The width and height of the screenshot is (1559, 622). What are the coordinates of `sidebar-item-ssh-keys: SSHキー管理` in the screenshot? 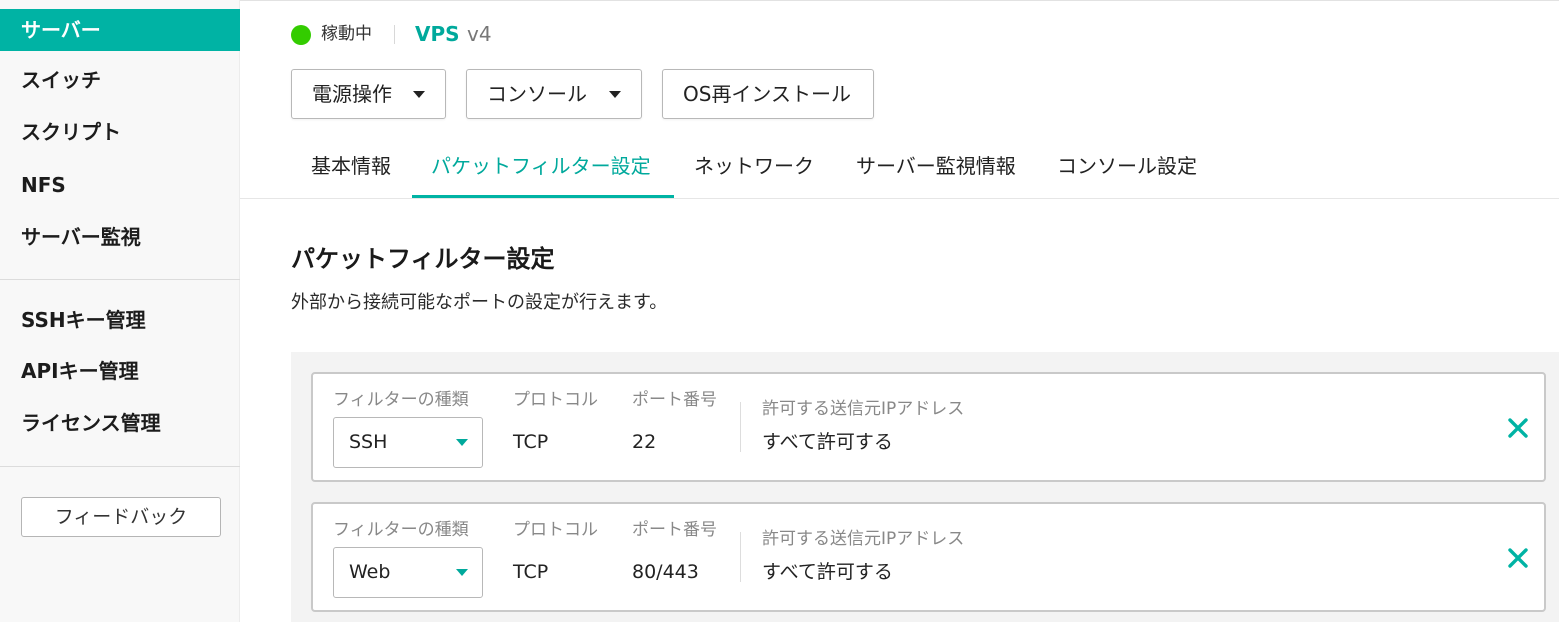 It's located at (120, 320).